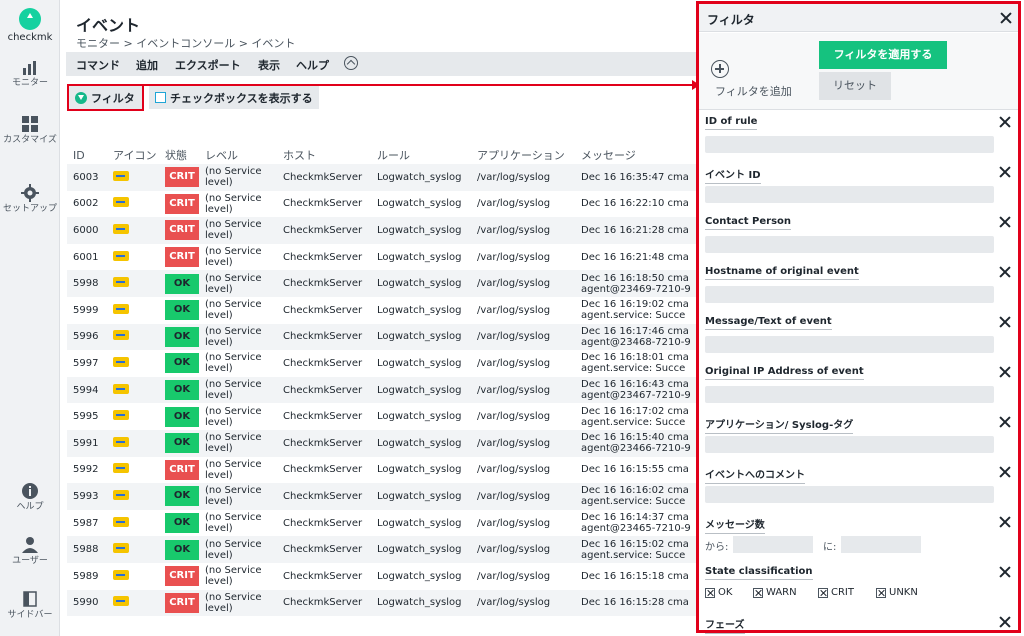 The height and width of the screenshot is (636, 1024). What do you see at coordinates (179, 155) in the screenshot?
I see `col-header-state: 状態` at bounding box center [179, 155].